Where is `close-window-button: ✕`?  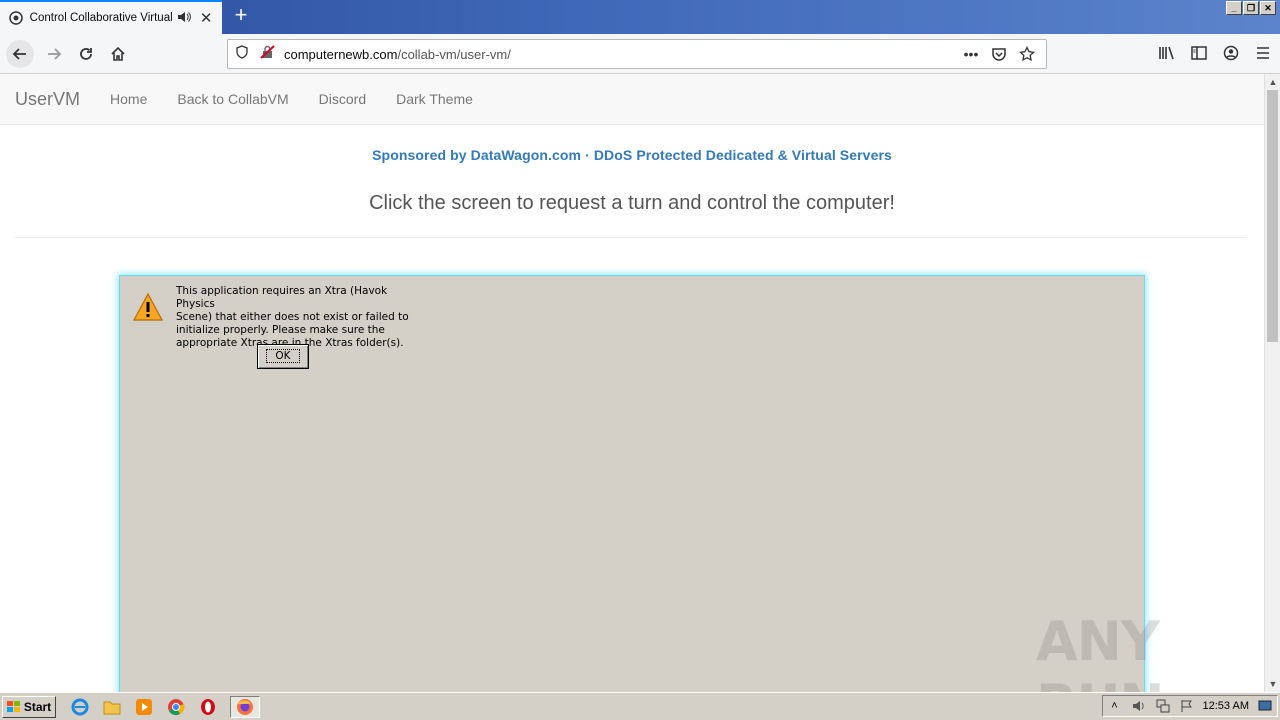 close-window-button: ✕ is located at coordinates (1268, 8).